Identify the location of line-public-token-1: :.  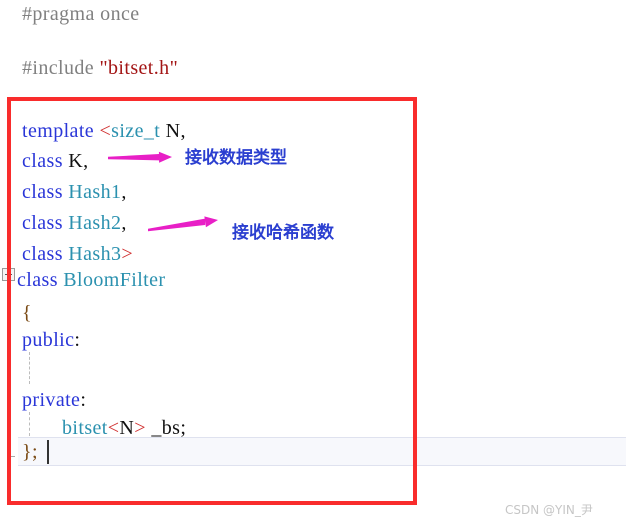
(77, 340).